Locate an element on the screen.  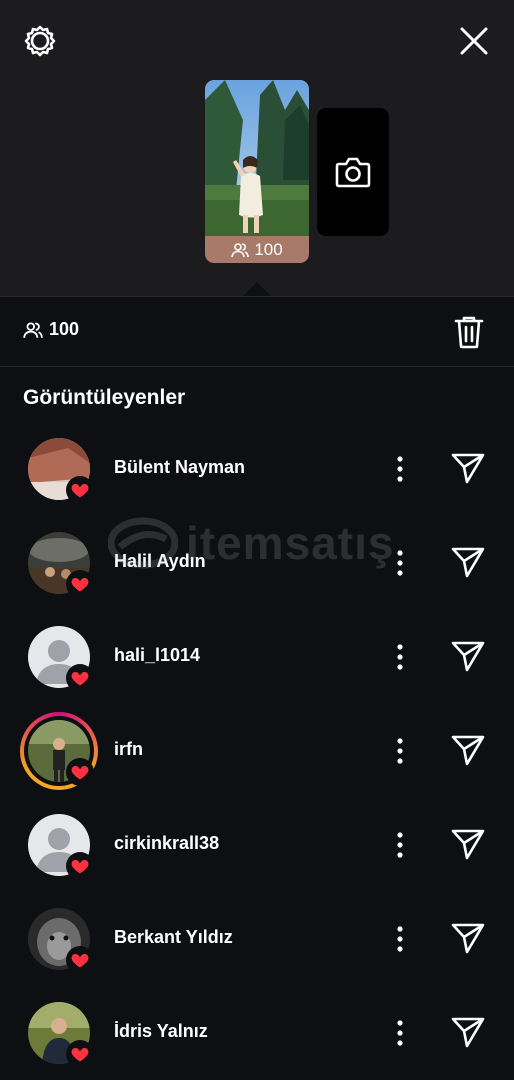
viewer-name: Halil Aydın is located at coordinates (160, 561).